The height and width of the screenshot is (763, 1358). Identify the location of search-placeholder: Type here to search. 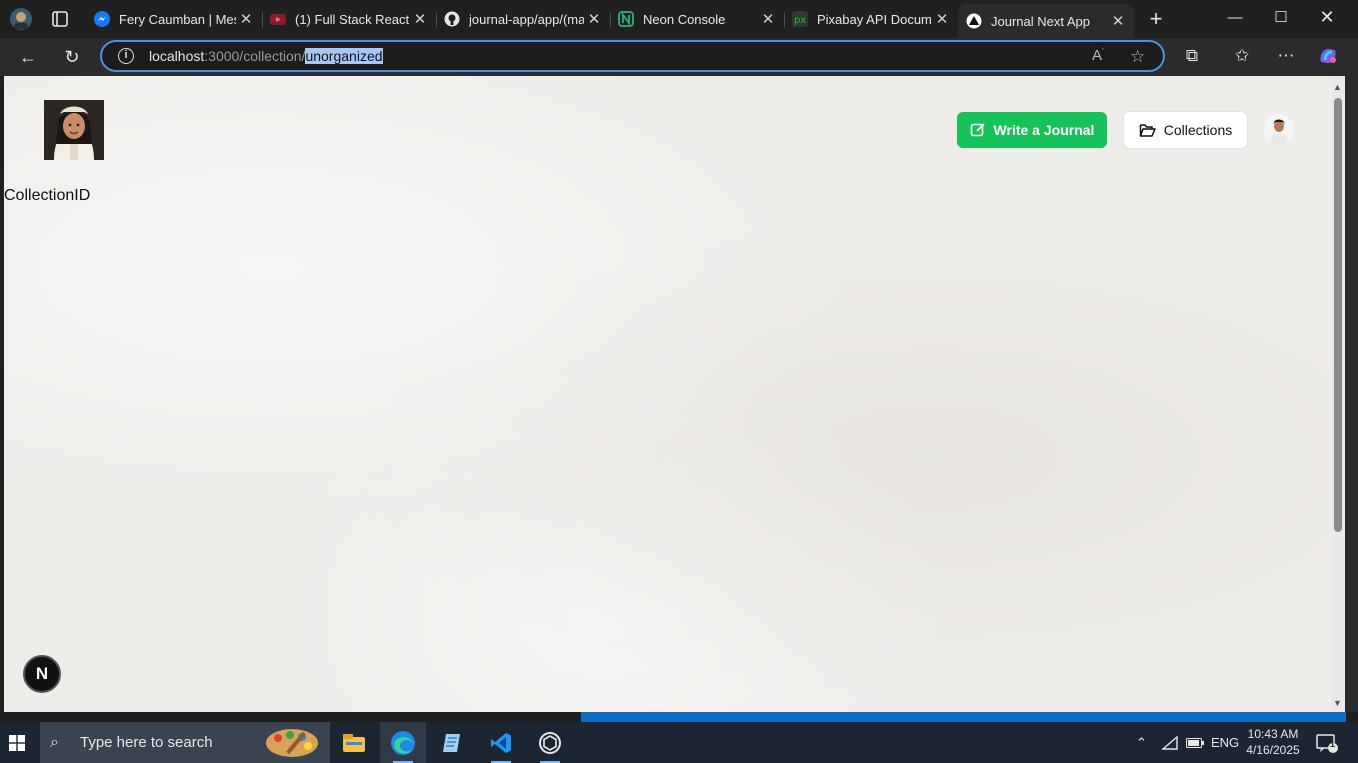
(146, 742).